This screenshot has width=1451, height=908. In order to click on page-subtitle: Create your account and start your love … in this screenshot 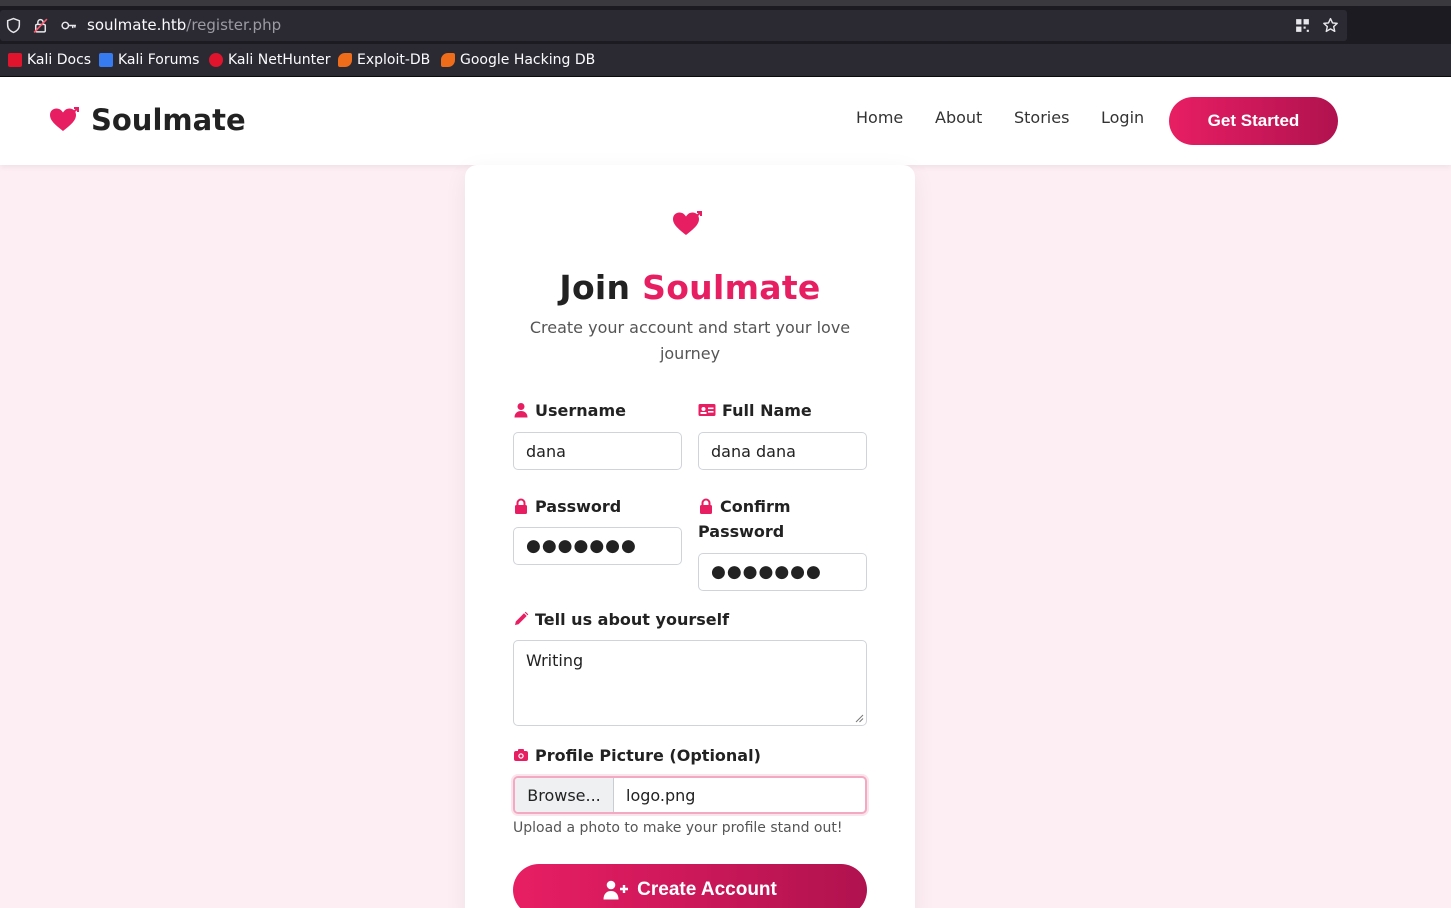, I will do `click(690, 340)`.